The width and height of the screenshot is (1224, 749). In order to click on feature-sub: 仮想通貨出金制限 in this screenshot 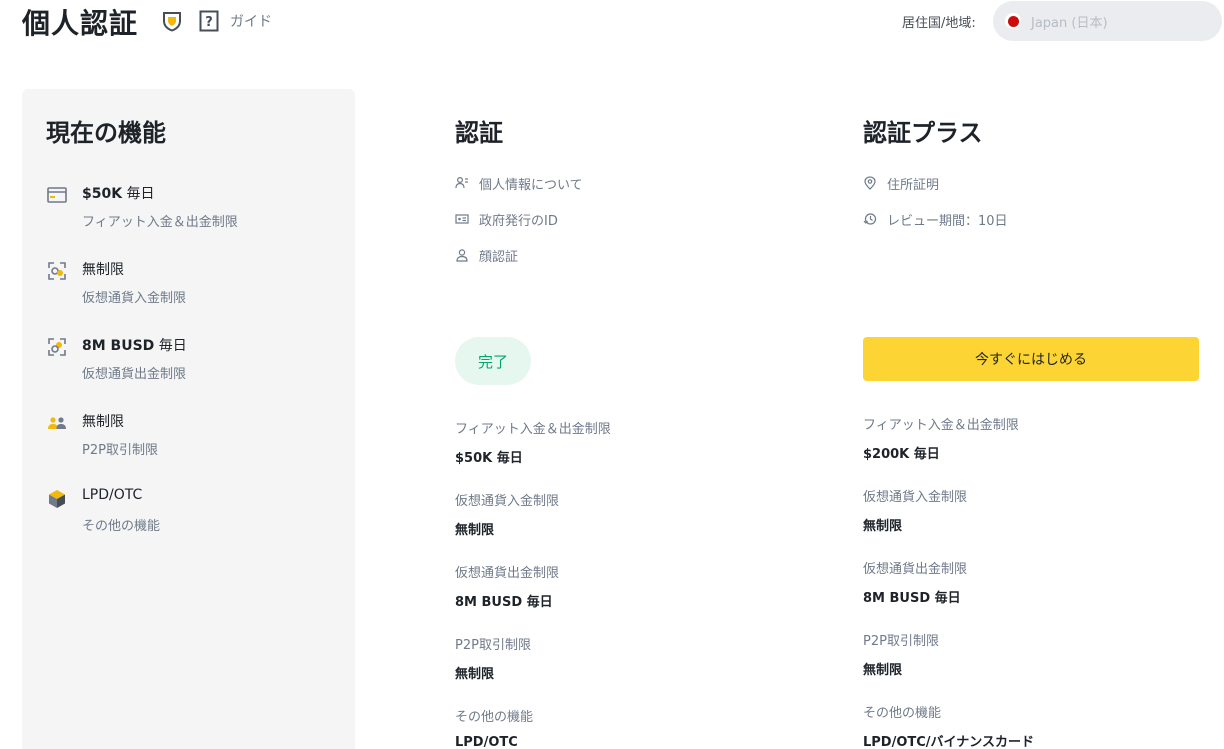, I will do `click(134, 374)`.